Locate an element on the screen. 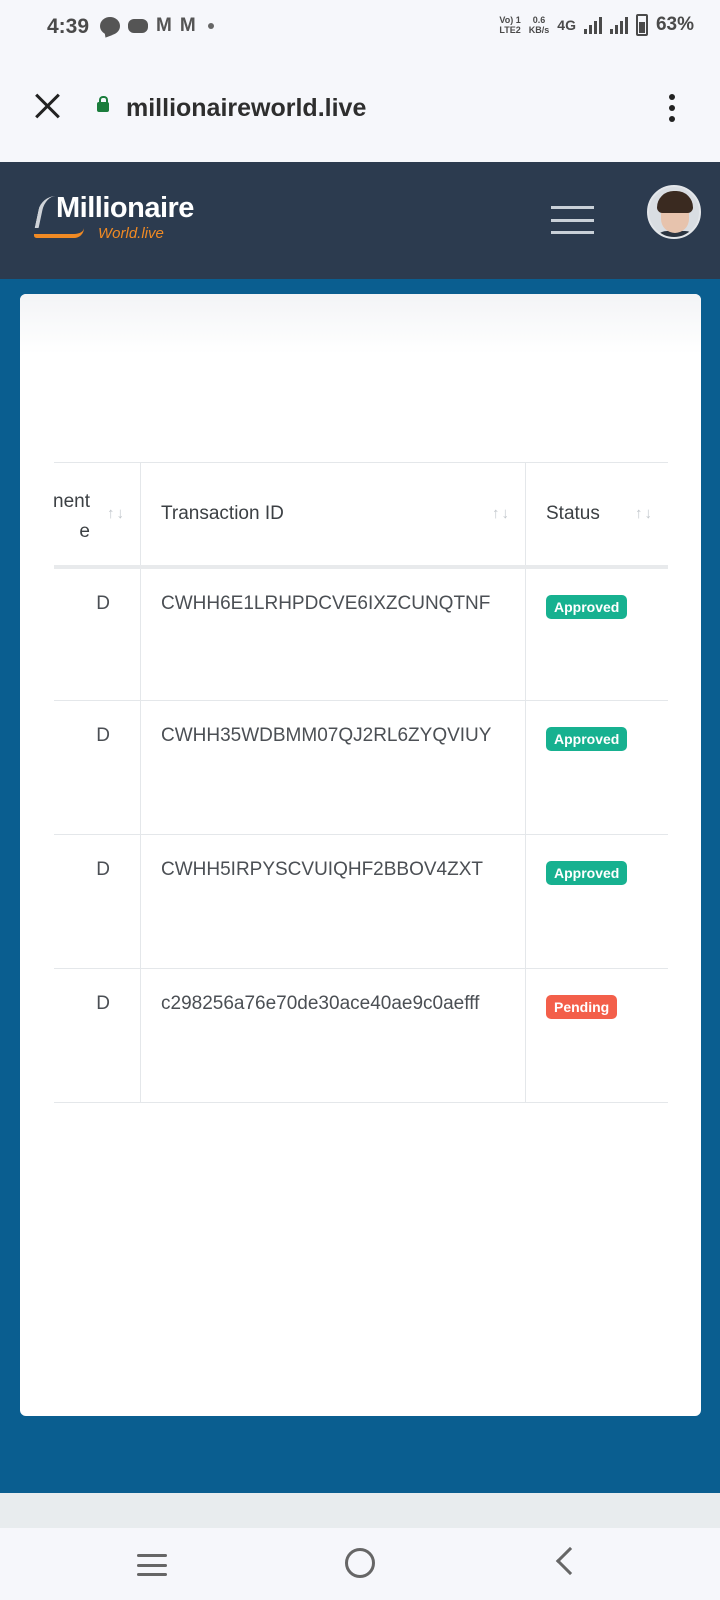  transaction-id: c298256a76e70de30ace40ae9c0aefff is located at coordinates (320, 1003).